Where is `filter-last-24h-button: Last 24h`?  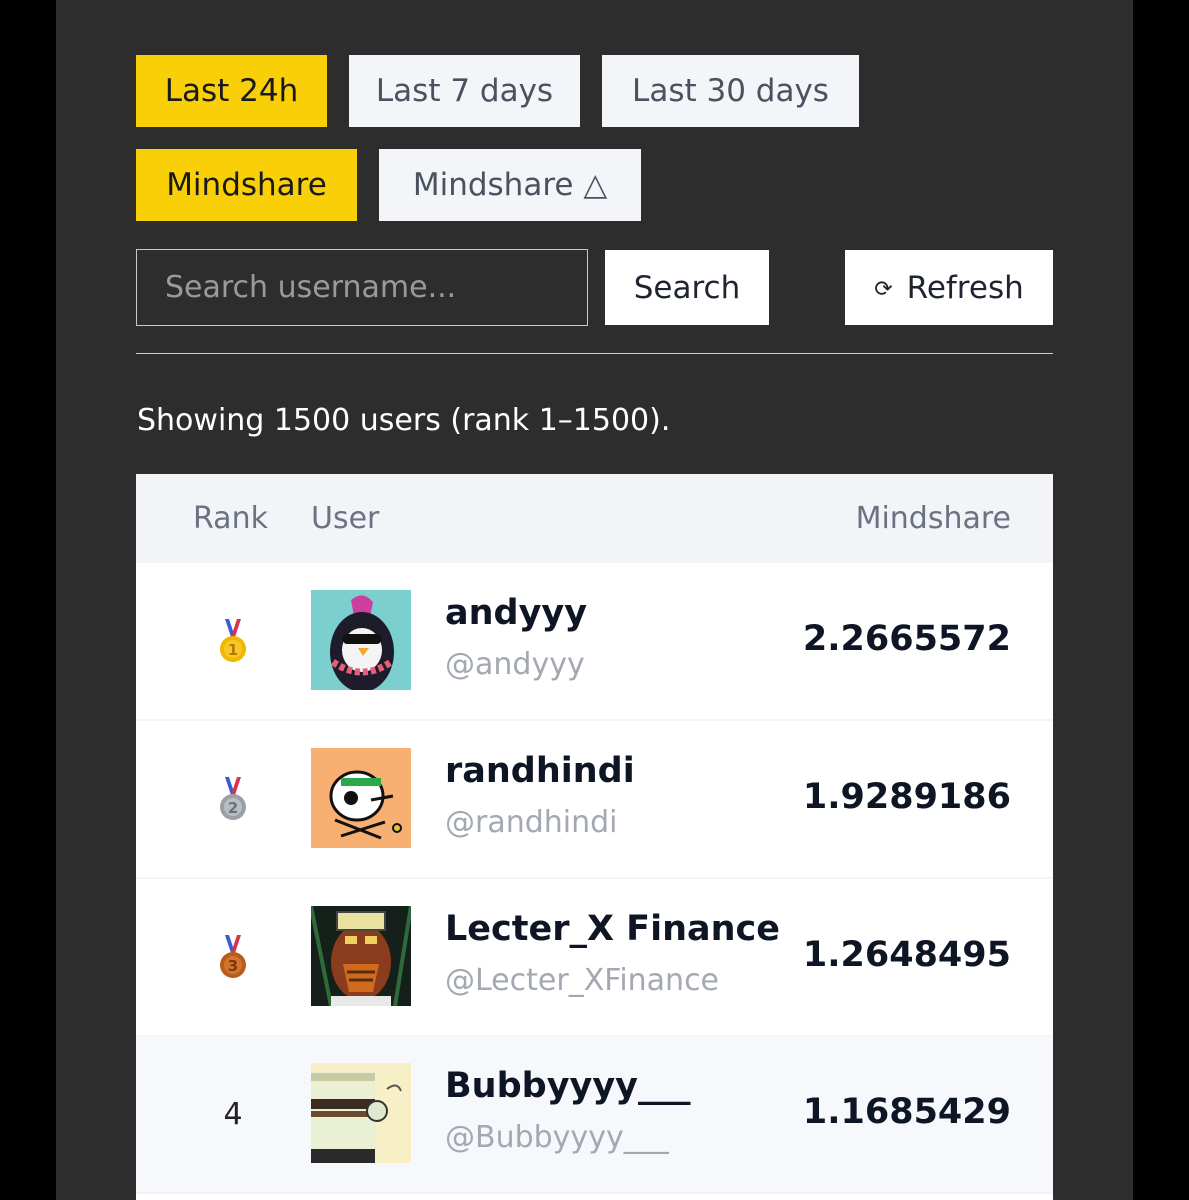 filter-last-24h-button: Last 24h is located at coordinates (231, 91).